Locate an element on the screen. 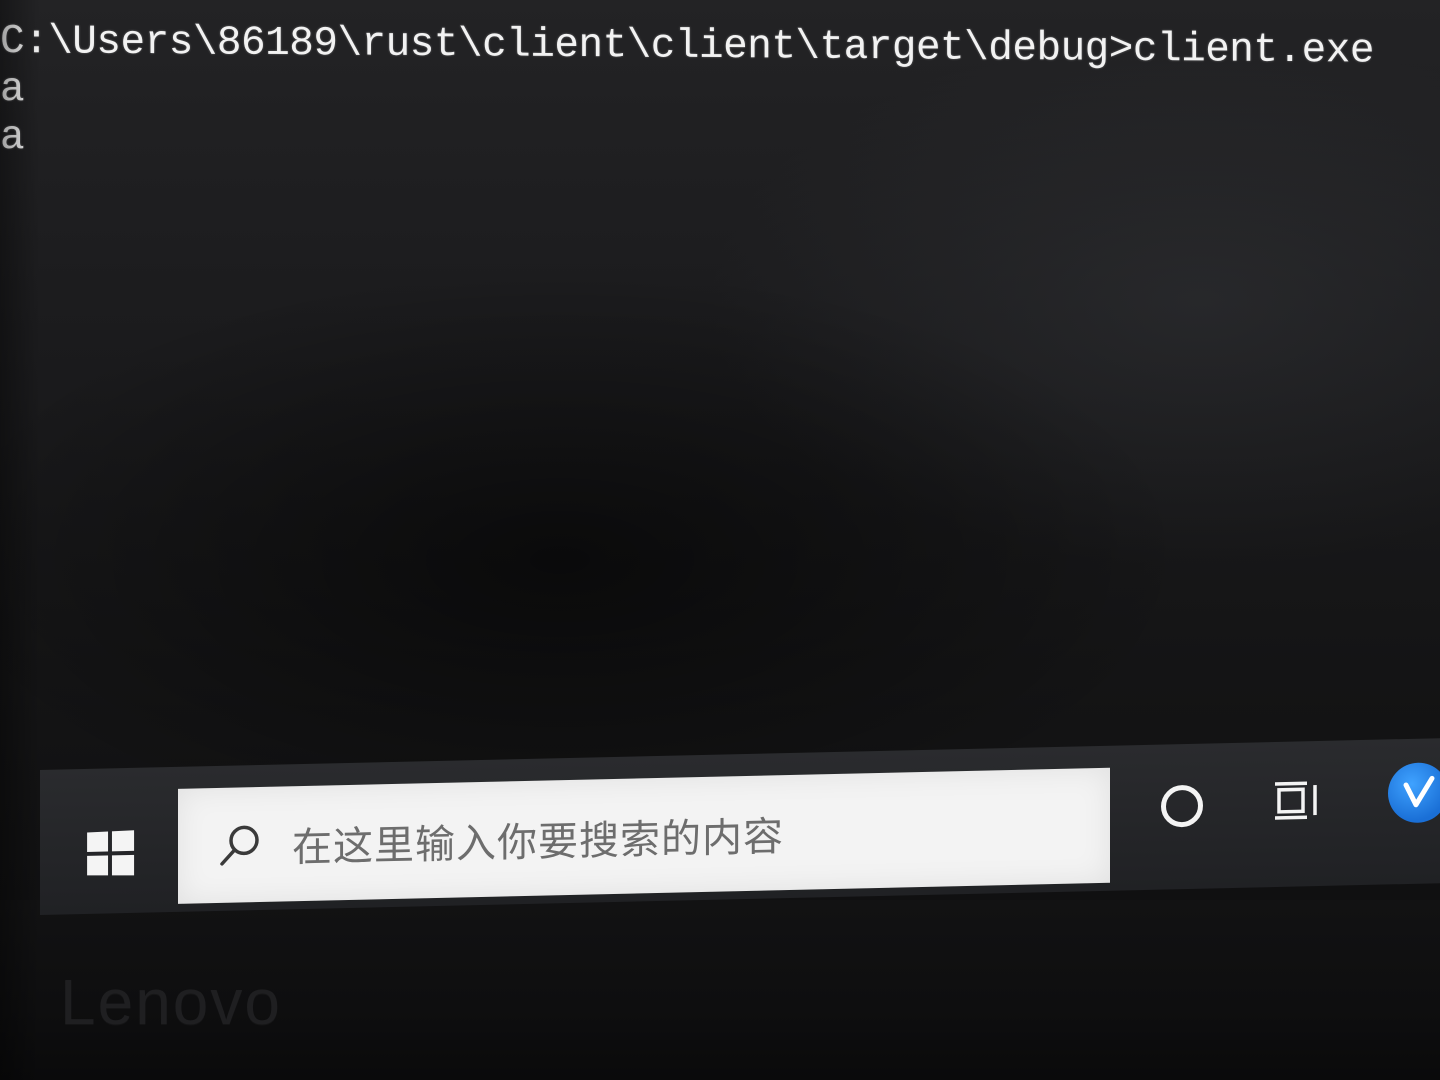 The width and height of the screenshot is (1440, 1080). search-placeholder-text: 在这里输入你要搜索的内容 is located at coordinates (538, 842).